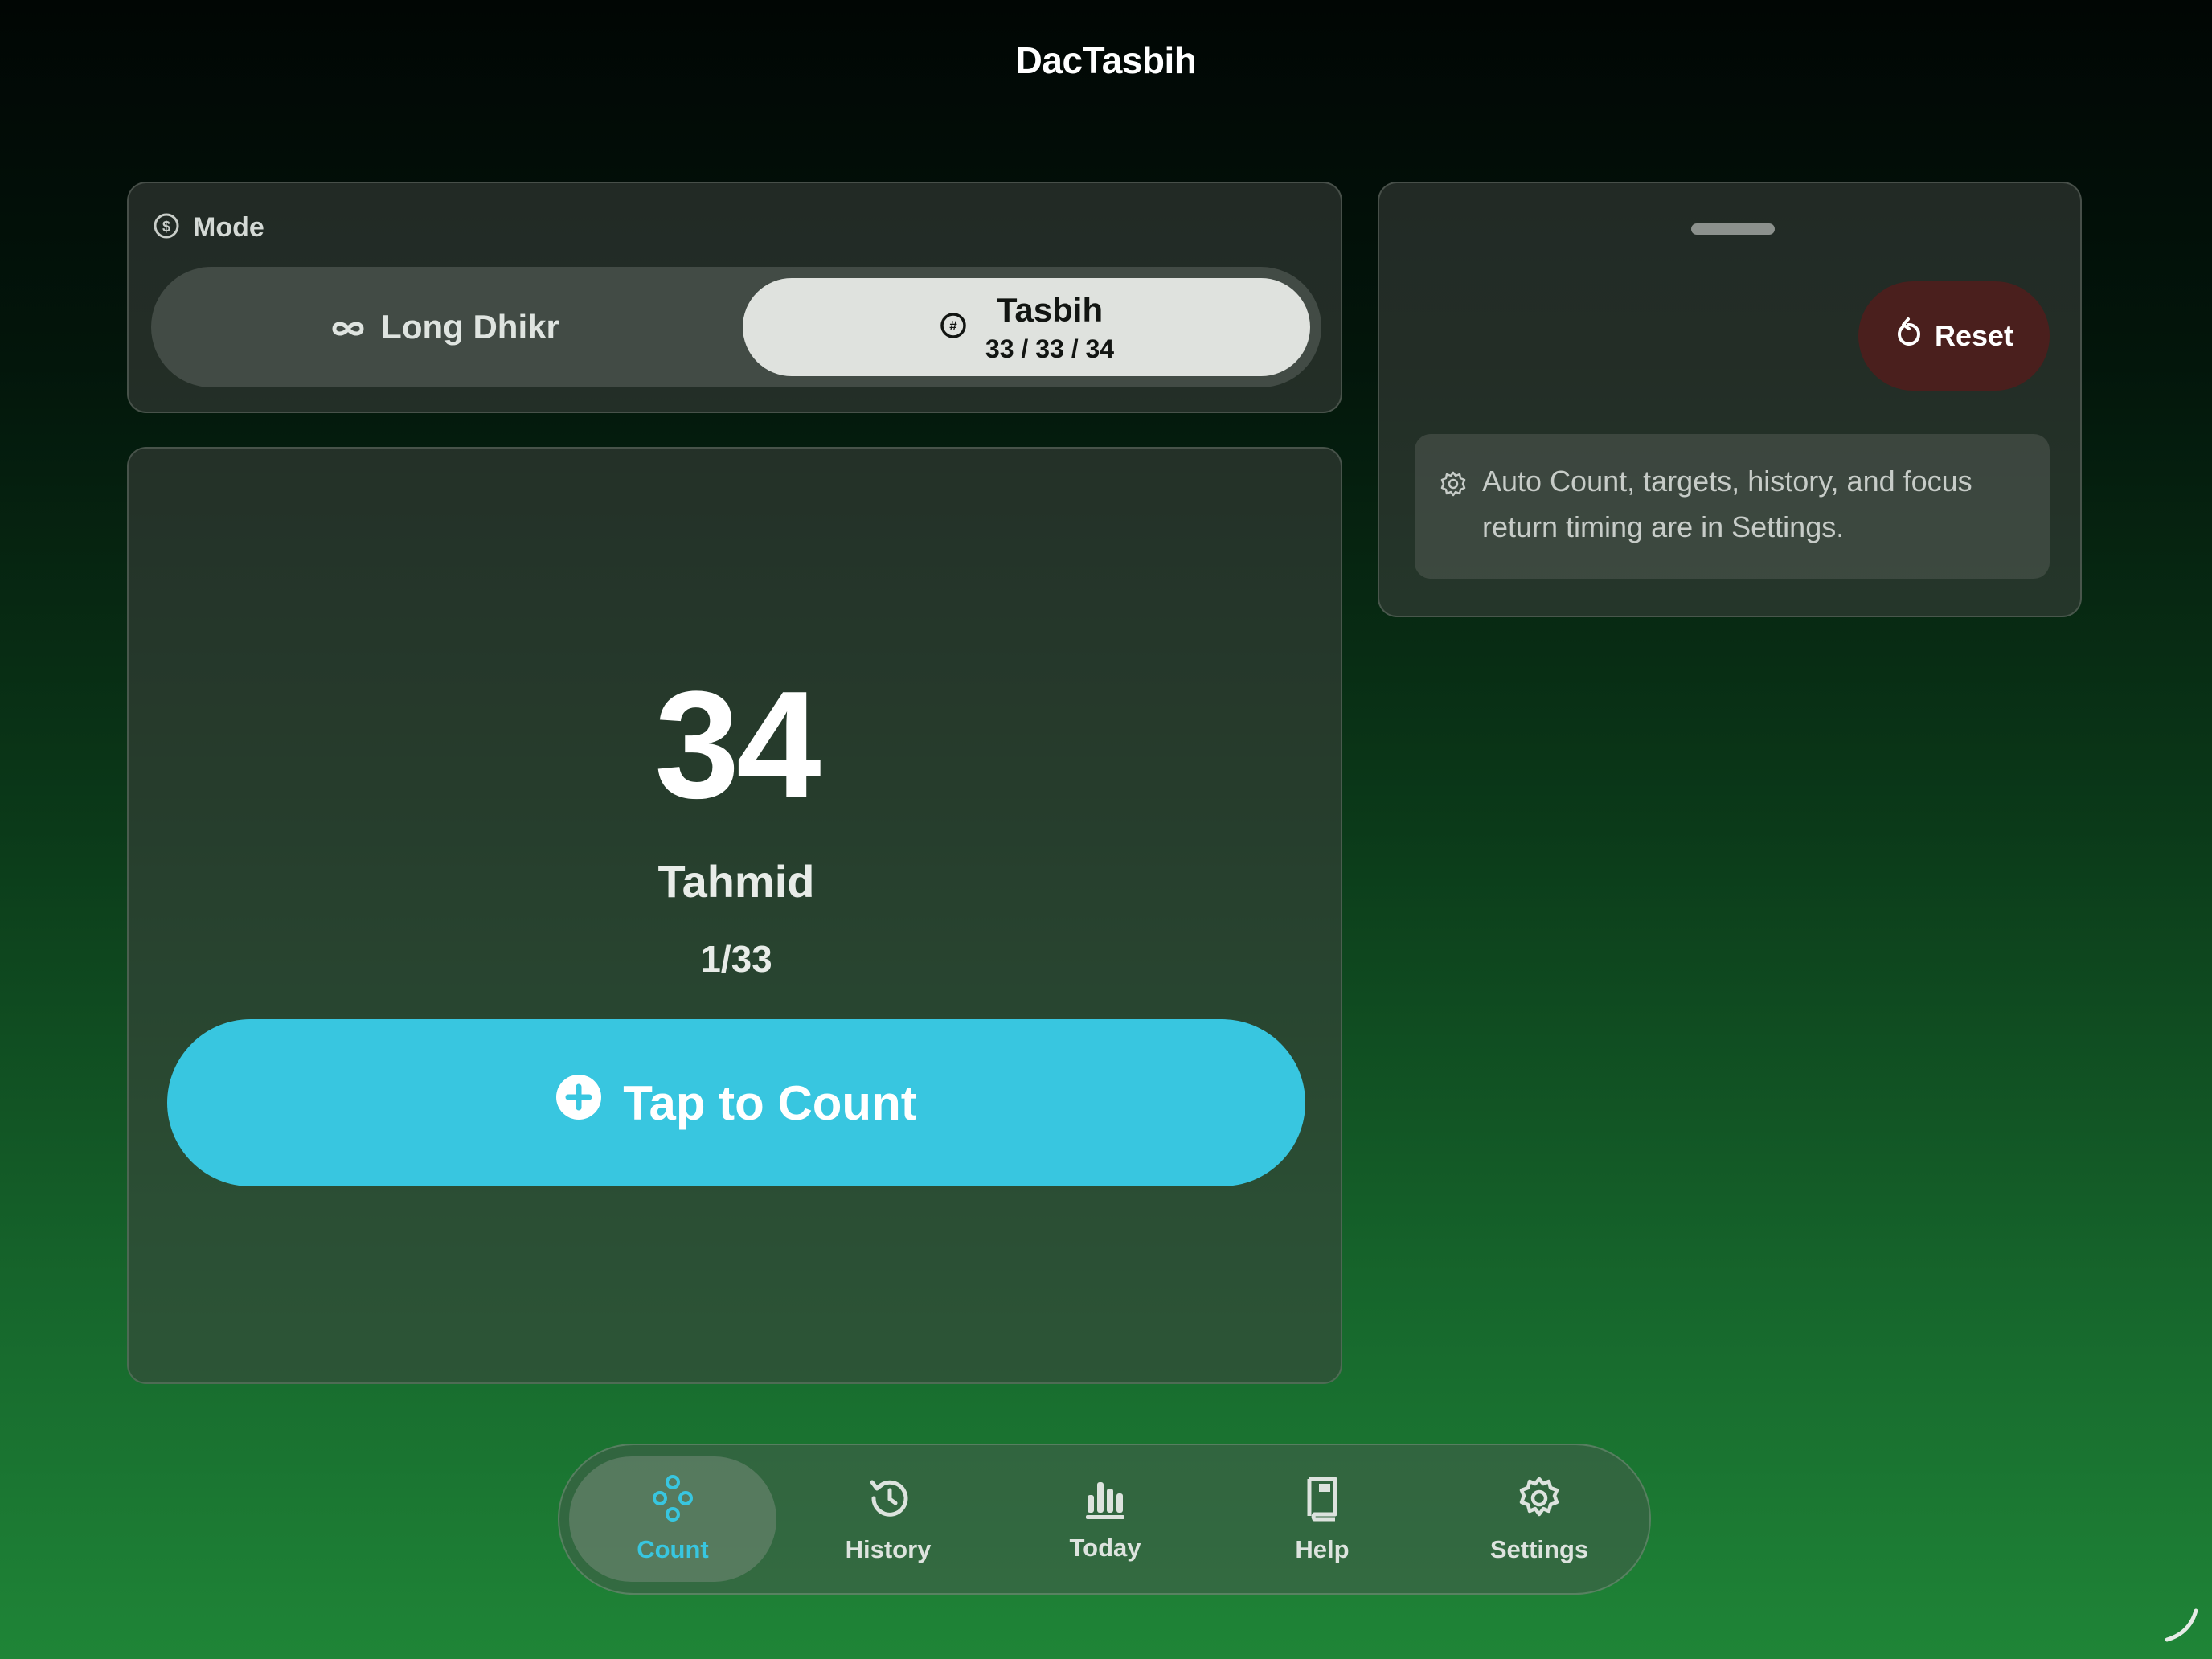 The height and width of the screenshot is (1659, 2212). Describe the element at coordinates (470, 327) in the screenshot. I see `mode-option-label: Long Dhikr` at that location.